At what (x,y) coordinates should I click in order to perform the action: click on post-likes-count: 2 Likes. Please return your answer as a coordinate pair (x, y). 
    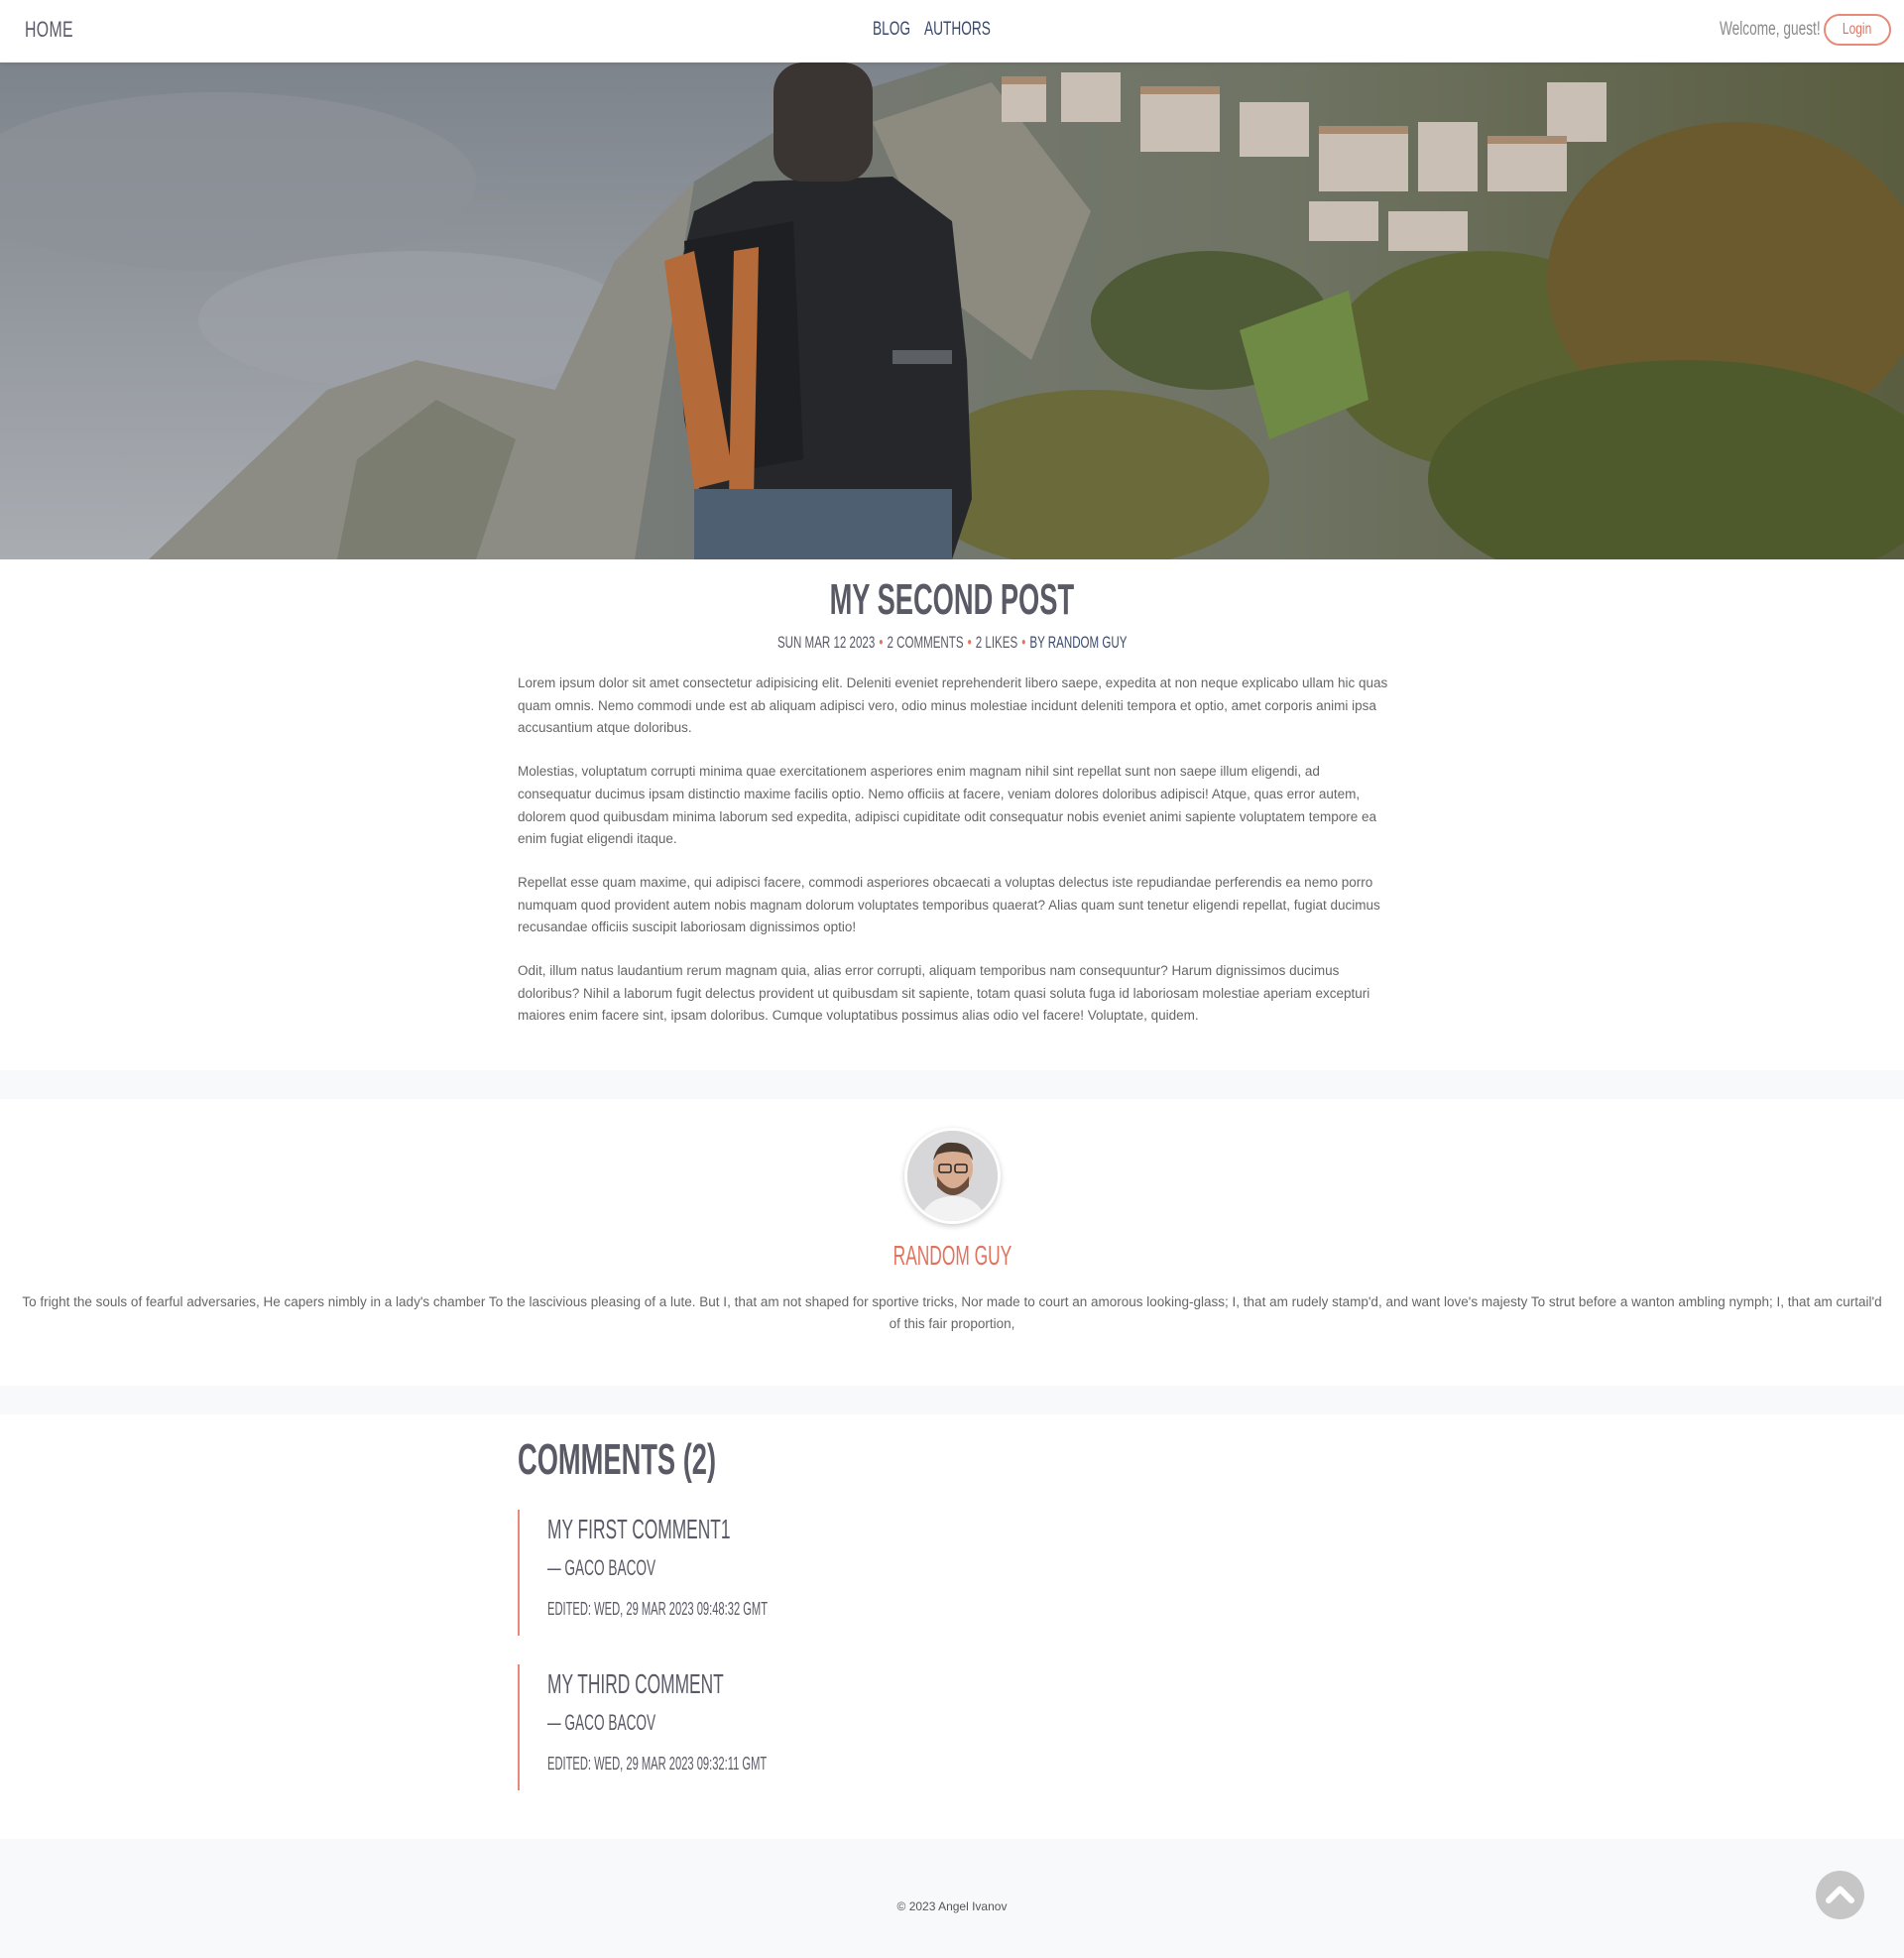
    Looking at the image, I should click on (996, 642).